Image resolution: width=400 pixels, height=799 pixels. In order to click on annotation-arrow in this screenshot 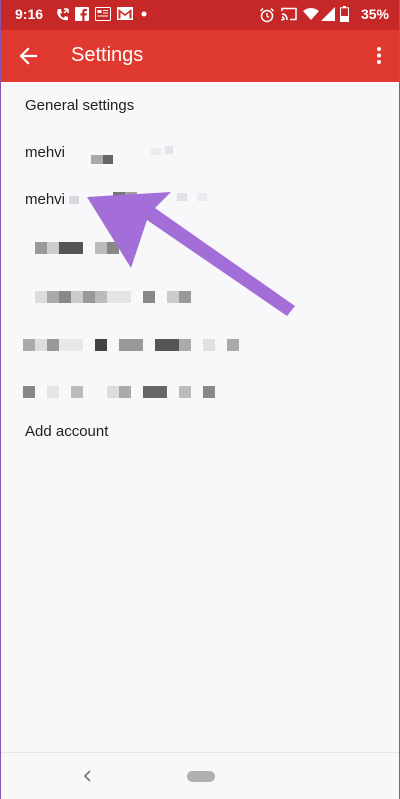, I will do `click(191, 254)`.